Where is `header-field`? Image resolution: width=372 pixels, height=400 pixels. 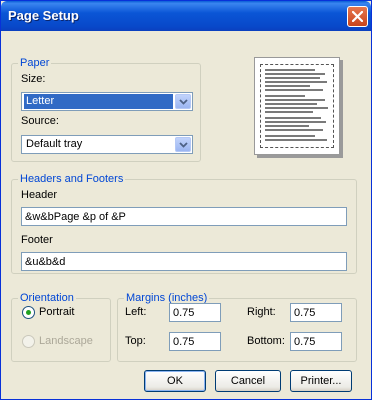 header-field is located at coordinates (184, 216).